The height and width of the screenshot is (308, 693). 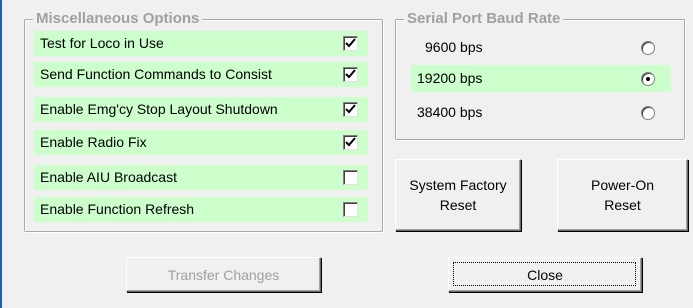 What do you see at coordinates (117, 209) in the screenshot?
I see `option-label: Enable Function Refresh` at bounding box center [117, 209].